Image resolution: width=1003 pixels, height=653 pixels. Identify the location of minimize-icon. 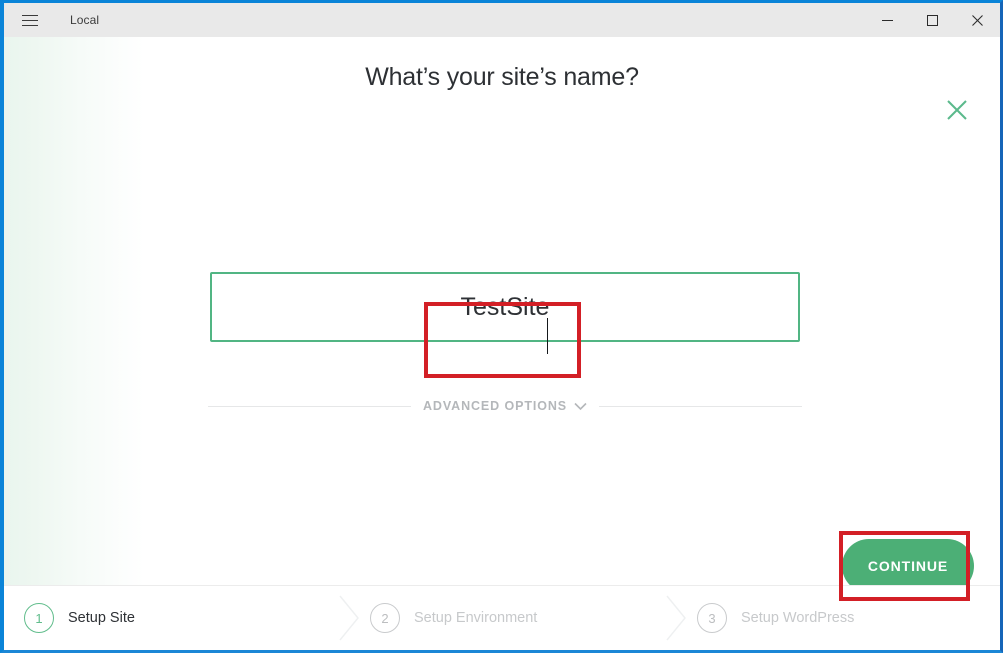
(887, 20).